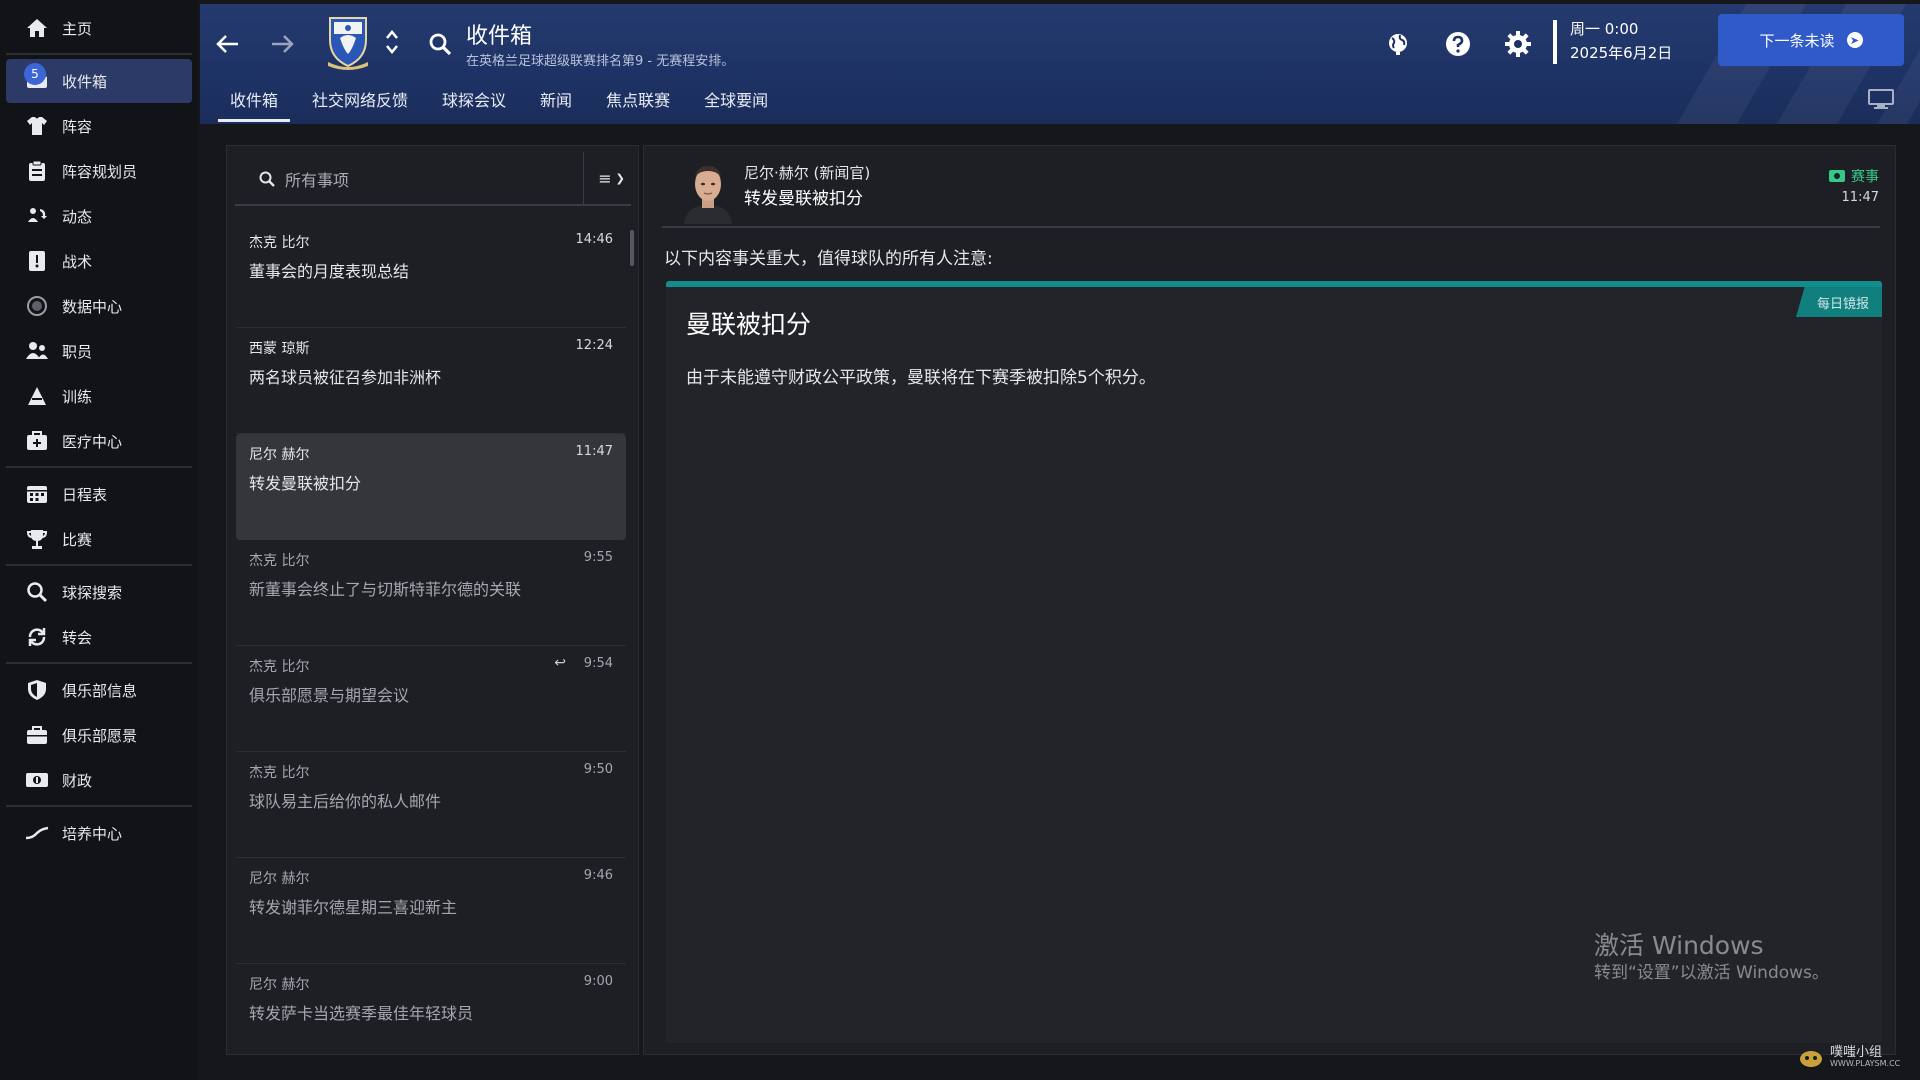 The image size is (1920, 1080). Describe the element at coordinates (99, 216) in the screenshot. I see `sidebar-item-dynamics: 动态` at that location.